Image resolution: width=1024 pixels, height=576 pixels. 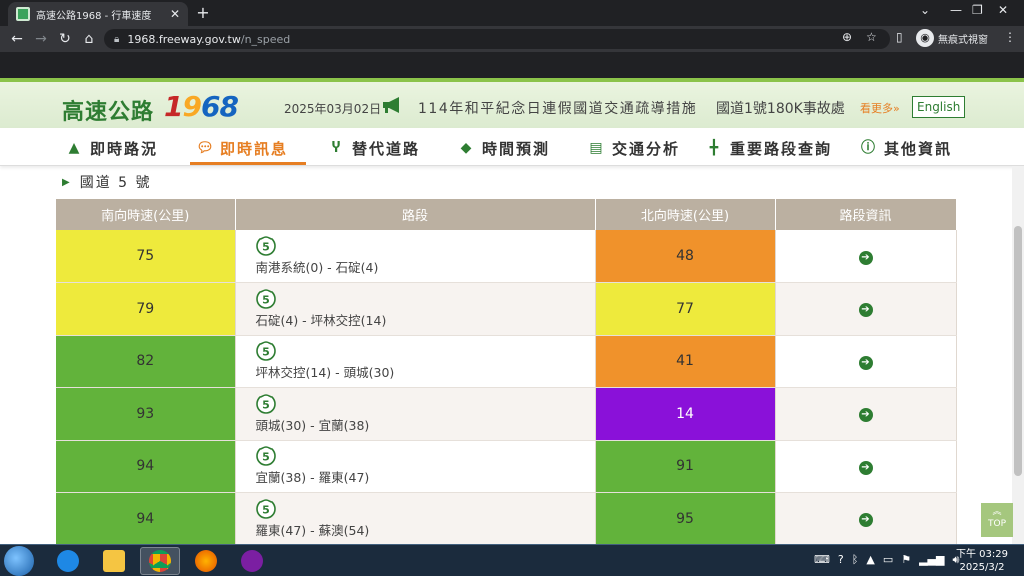 What do you see at coordinates (925, 38) in the screenshot?
I see `incognito-icon: ◉` at bounding box center [925, 38].